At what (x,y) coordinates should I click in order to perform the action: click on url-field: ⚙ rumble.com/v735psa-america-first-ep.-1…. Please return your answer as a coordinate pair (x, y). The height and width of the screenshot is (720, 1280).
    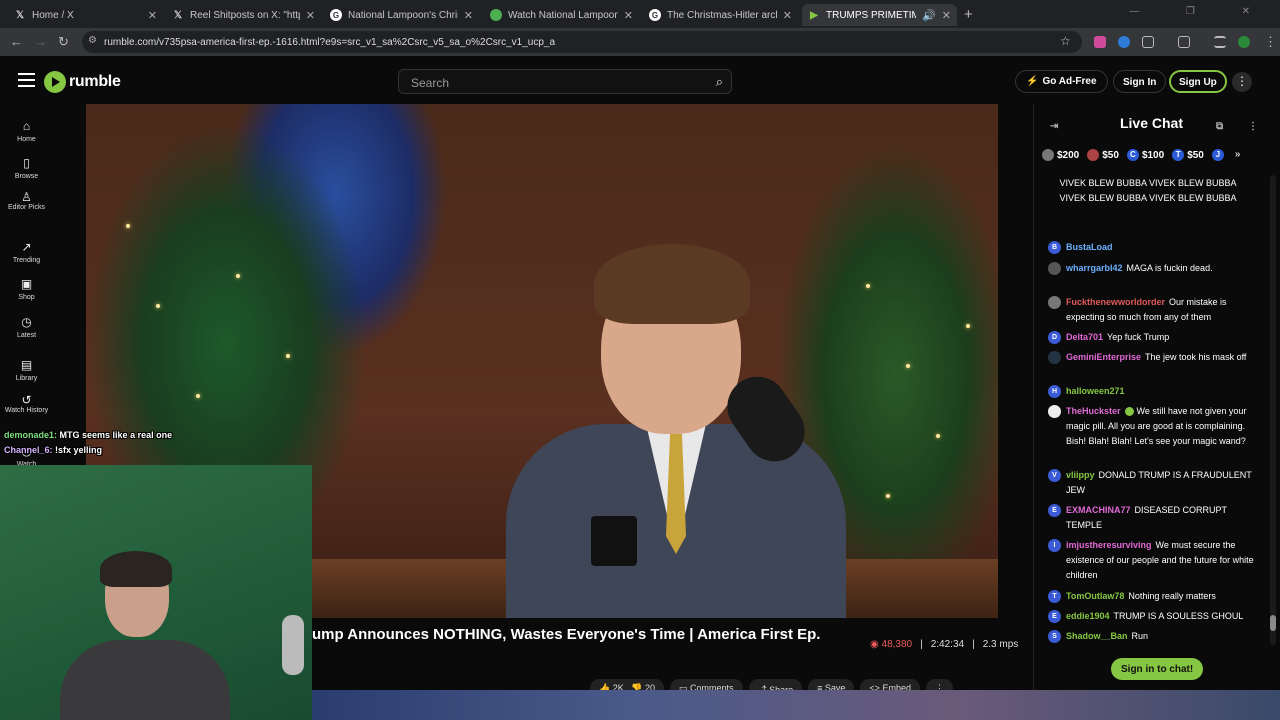
    Looking at the image, I should click on (582, 42).